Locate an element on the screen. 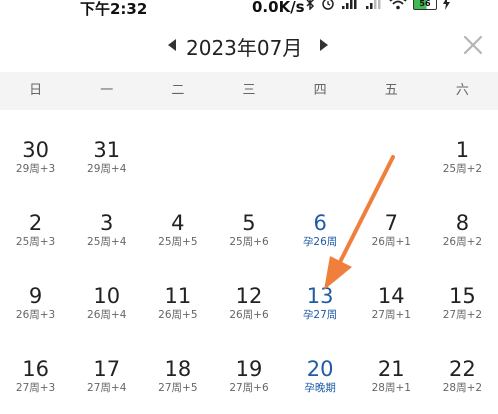 Image resolution: width=498 pixels, height=414 pixels. battery-level: 56 is located at coordinates (425, 4).